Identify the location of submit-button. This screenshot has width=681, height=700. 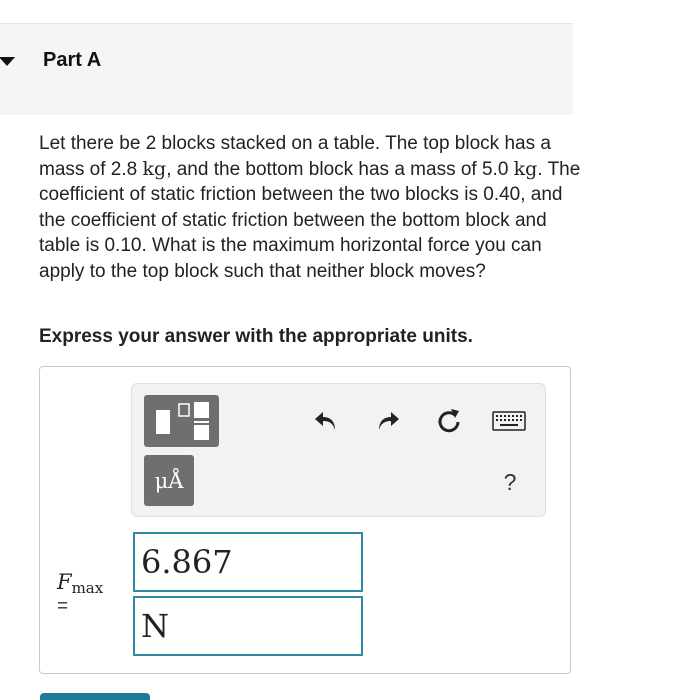
(95, 696).